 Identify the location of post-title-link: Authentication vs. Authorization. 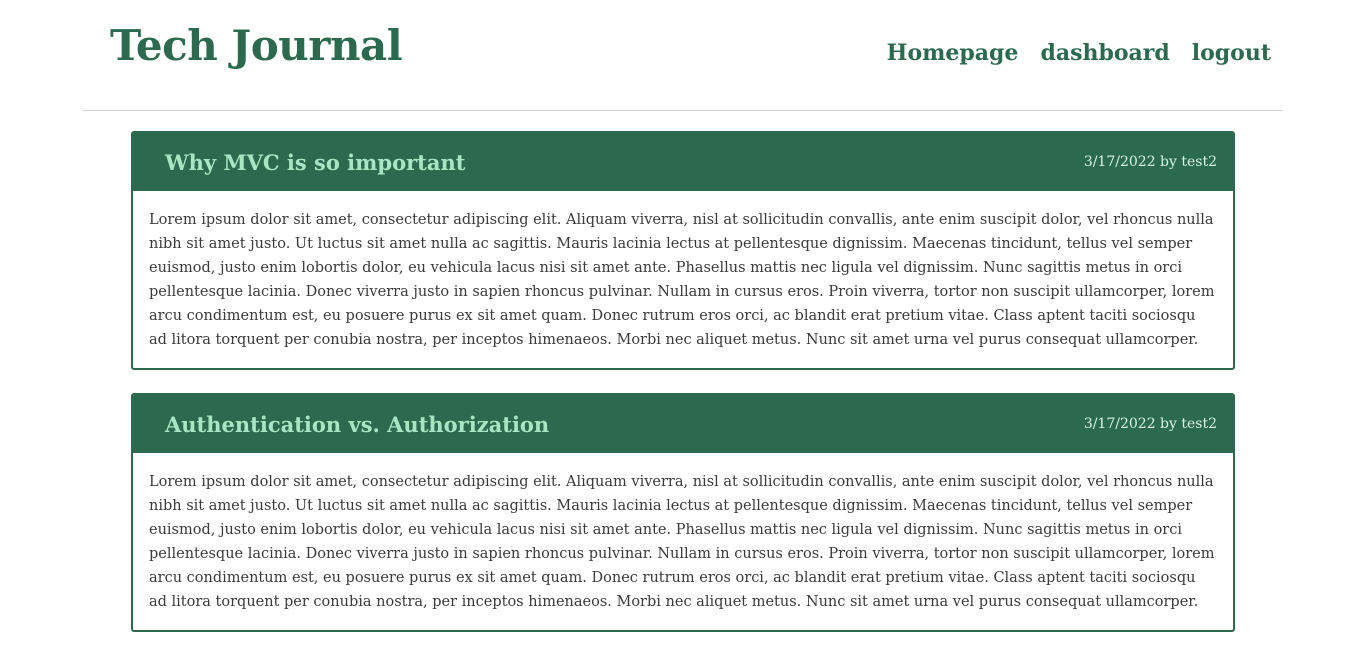
(357, 424).